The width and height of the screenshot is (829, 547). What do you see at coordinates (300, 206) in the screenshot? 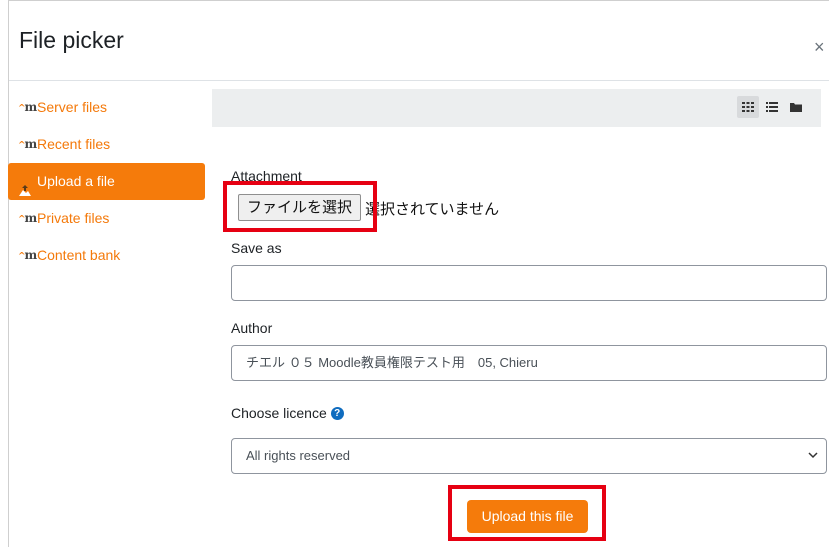
I see `highlight-box-file-button` at bounding box center [300, 206].